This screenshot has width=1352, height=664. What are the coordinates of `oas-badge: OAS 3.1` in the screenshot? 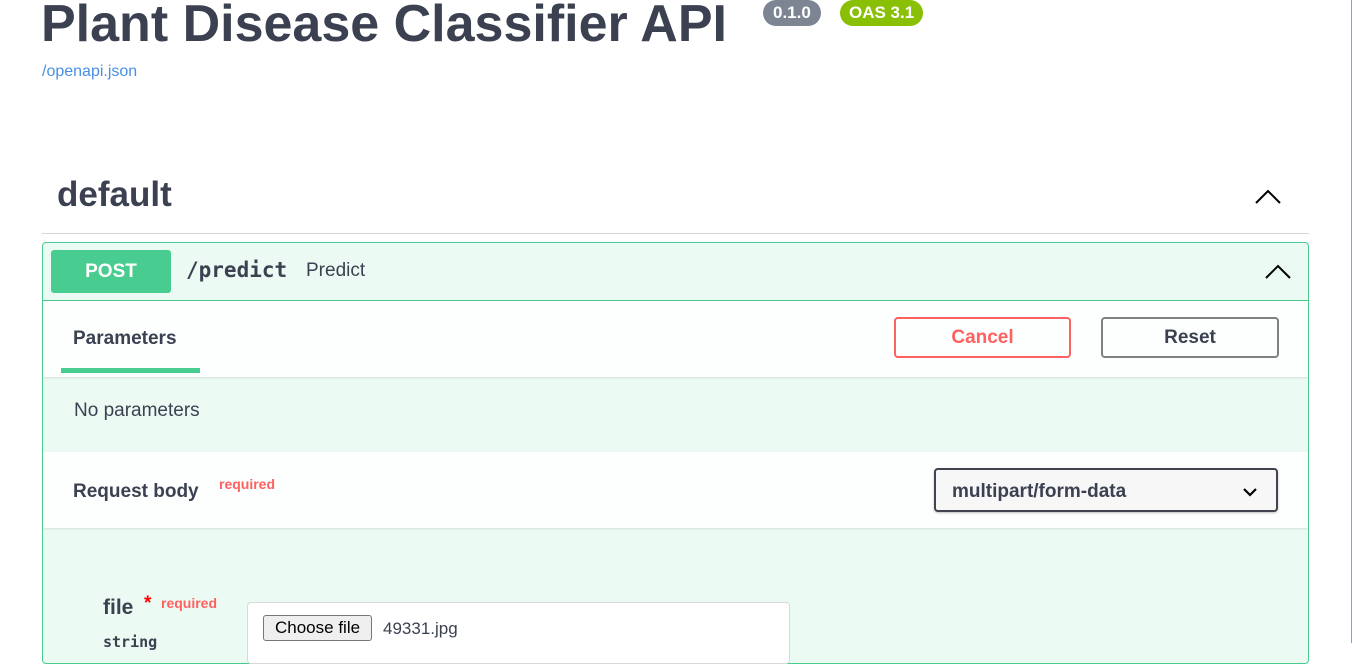 It's located at (882, 13).